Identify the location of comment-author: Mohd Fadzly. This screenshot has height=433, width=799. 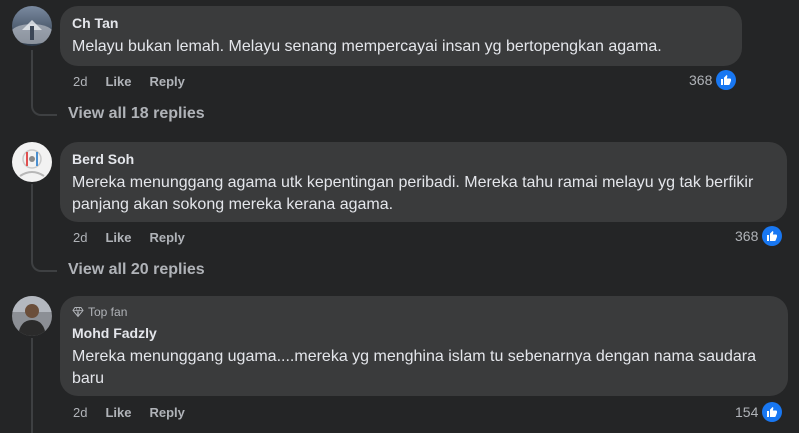
(424, 333).